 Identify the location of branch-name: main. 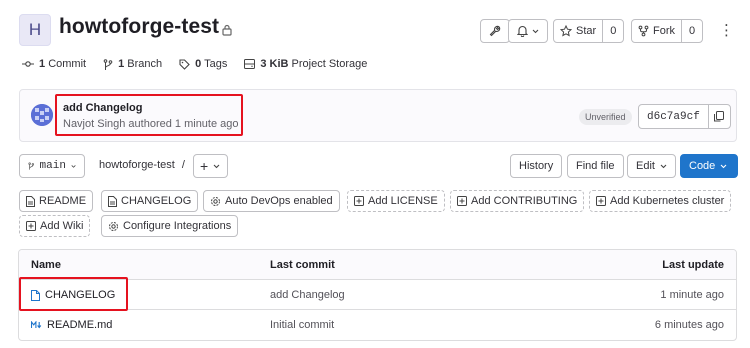
(52, 166).